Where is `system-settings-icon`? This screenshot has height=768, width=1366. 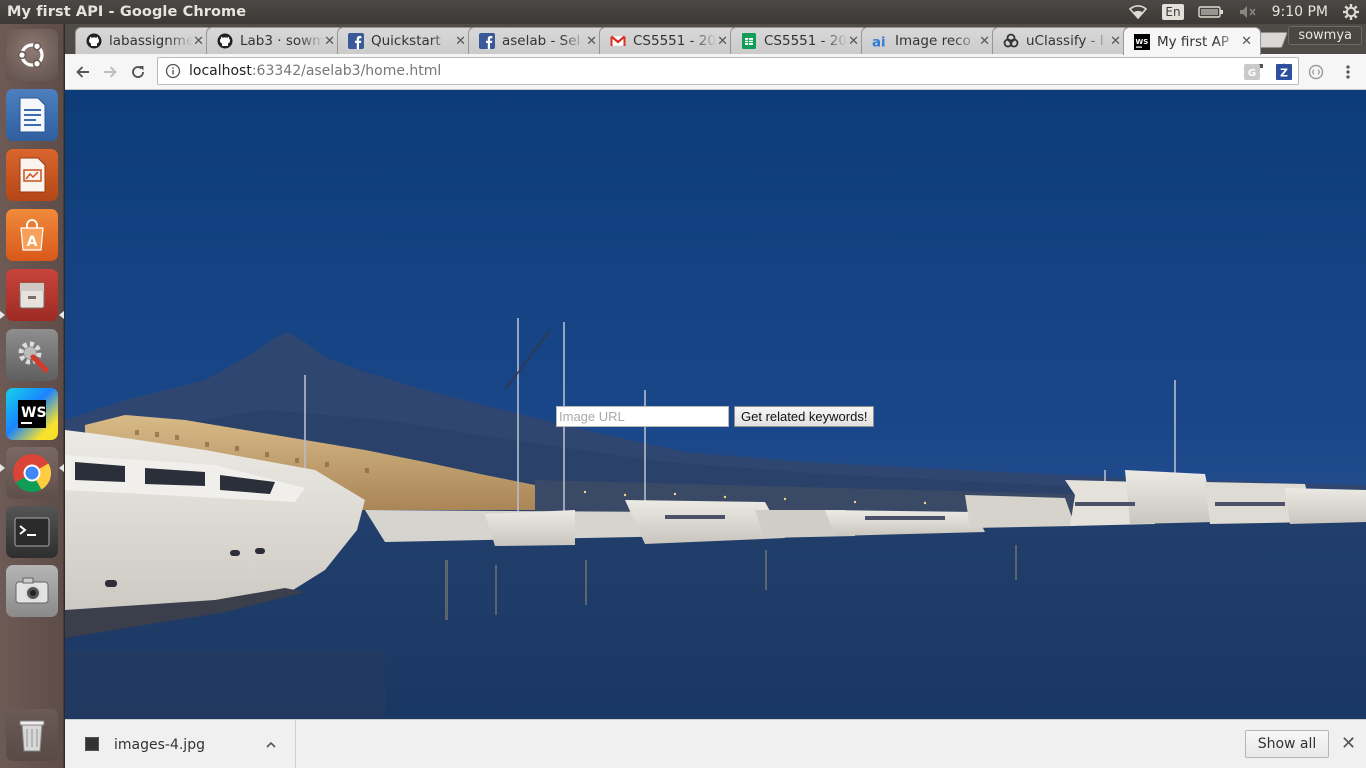 system-settings-icon is located at coordinates (32, 355).